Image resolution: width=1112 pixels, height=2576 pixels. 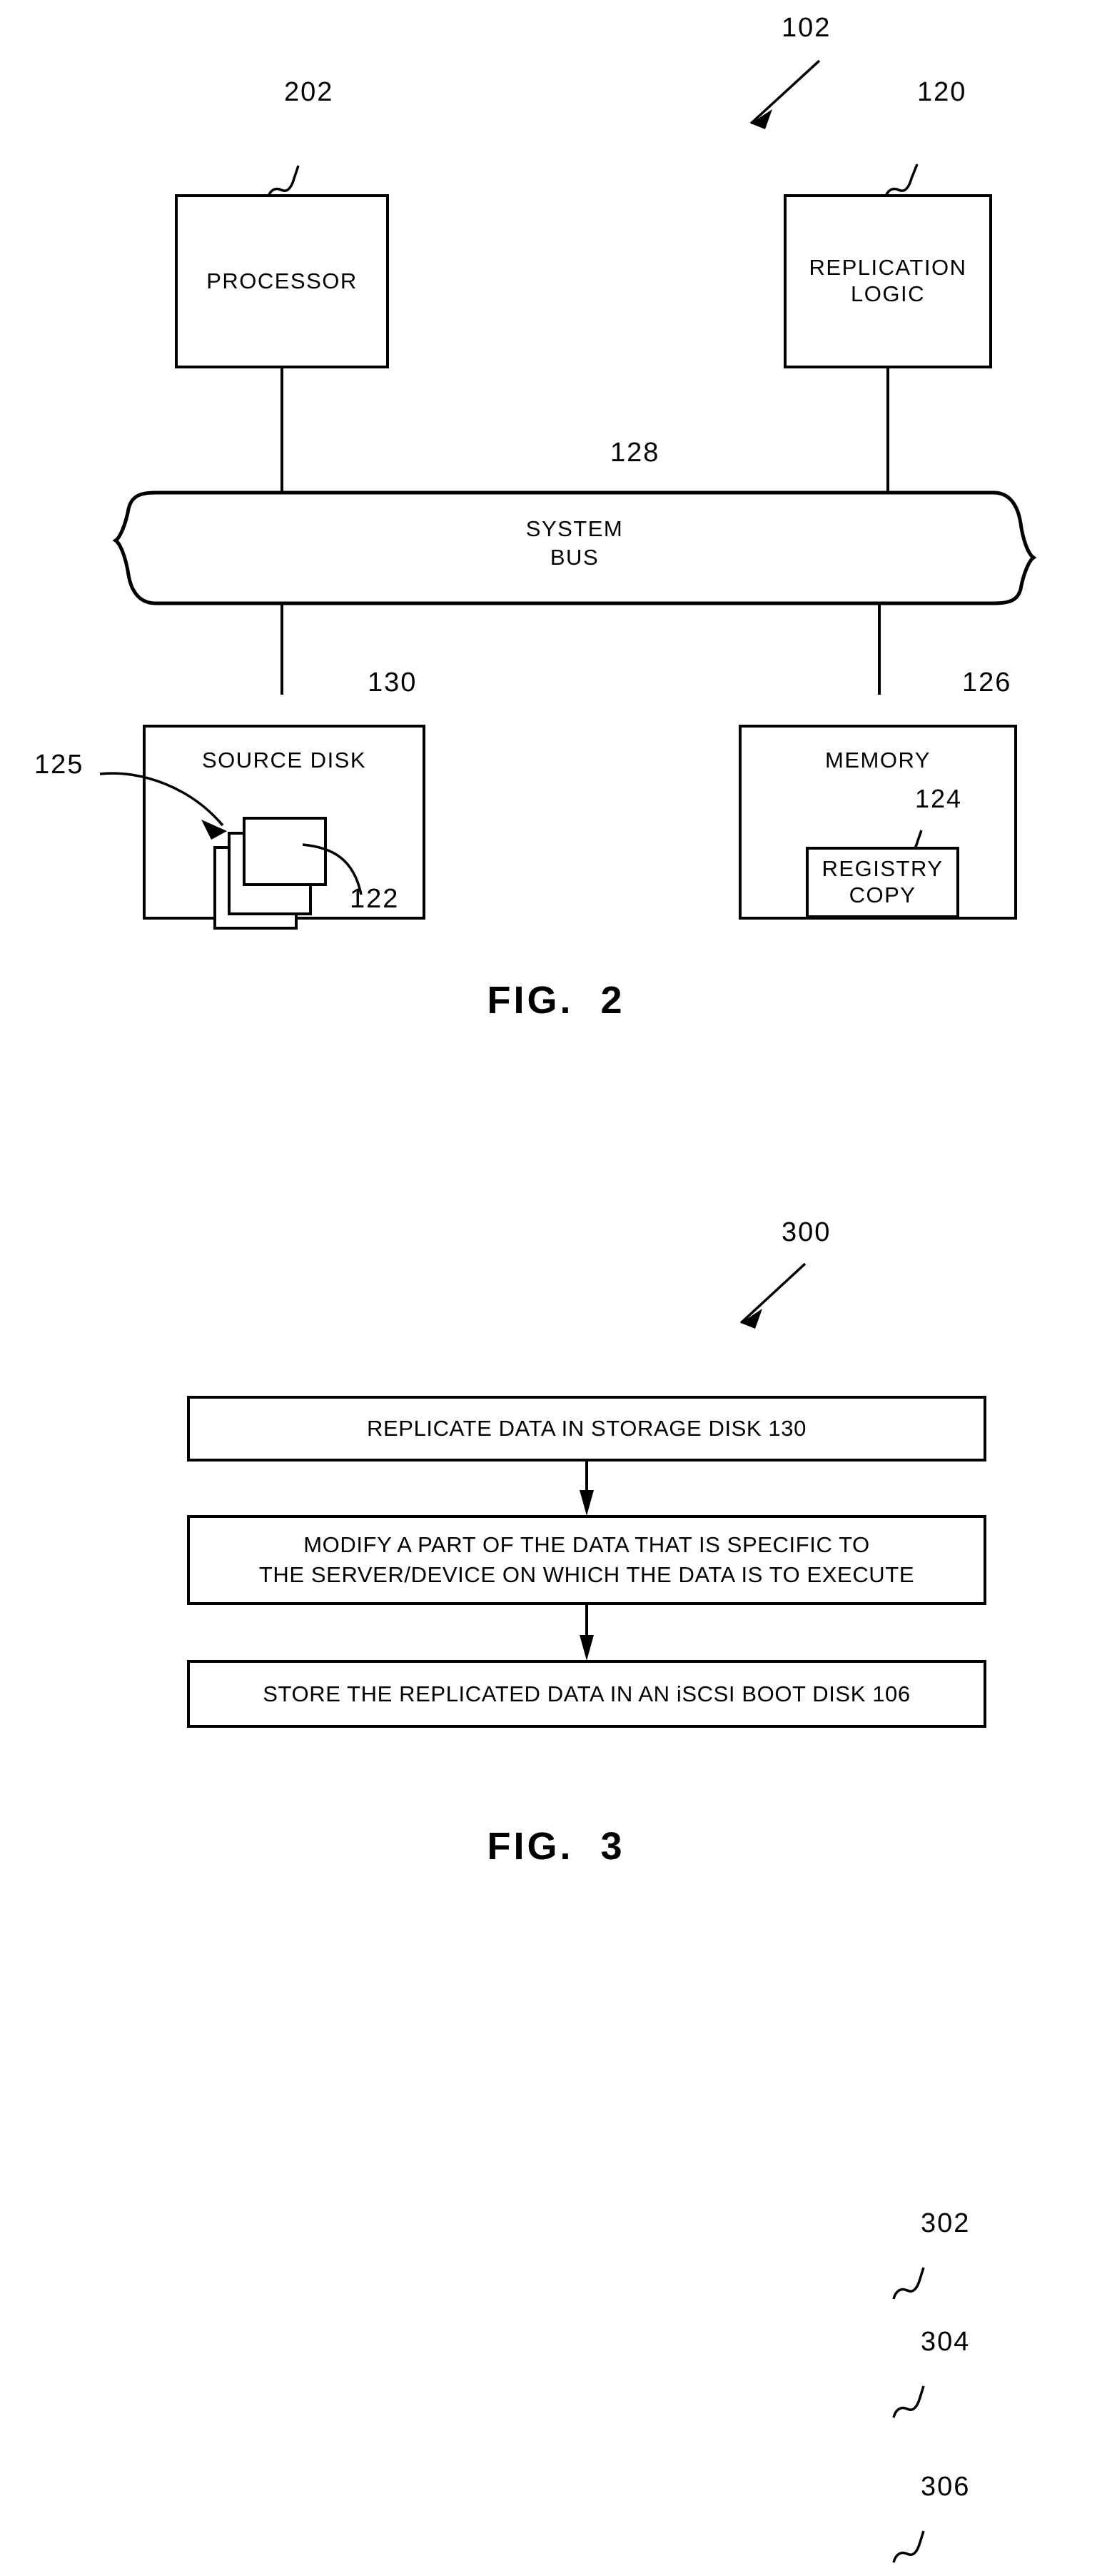 I want to click on processor-label: PROCESSOR, so click(x=282, y=281).